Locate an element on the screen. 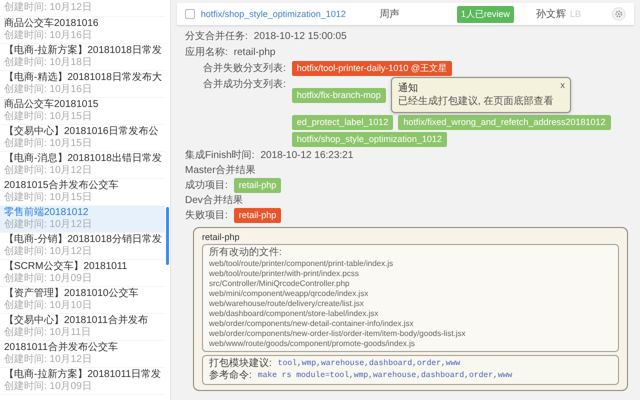  file-path: web/order/components/new-detail-container-info/index.jsx is located at coordinates (312, 324).